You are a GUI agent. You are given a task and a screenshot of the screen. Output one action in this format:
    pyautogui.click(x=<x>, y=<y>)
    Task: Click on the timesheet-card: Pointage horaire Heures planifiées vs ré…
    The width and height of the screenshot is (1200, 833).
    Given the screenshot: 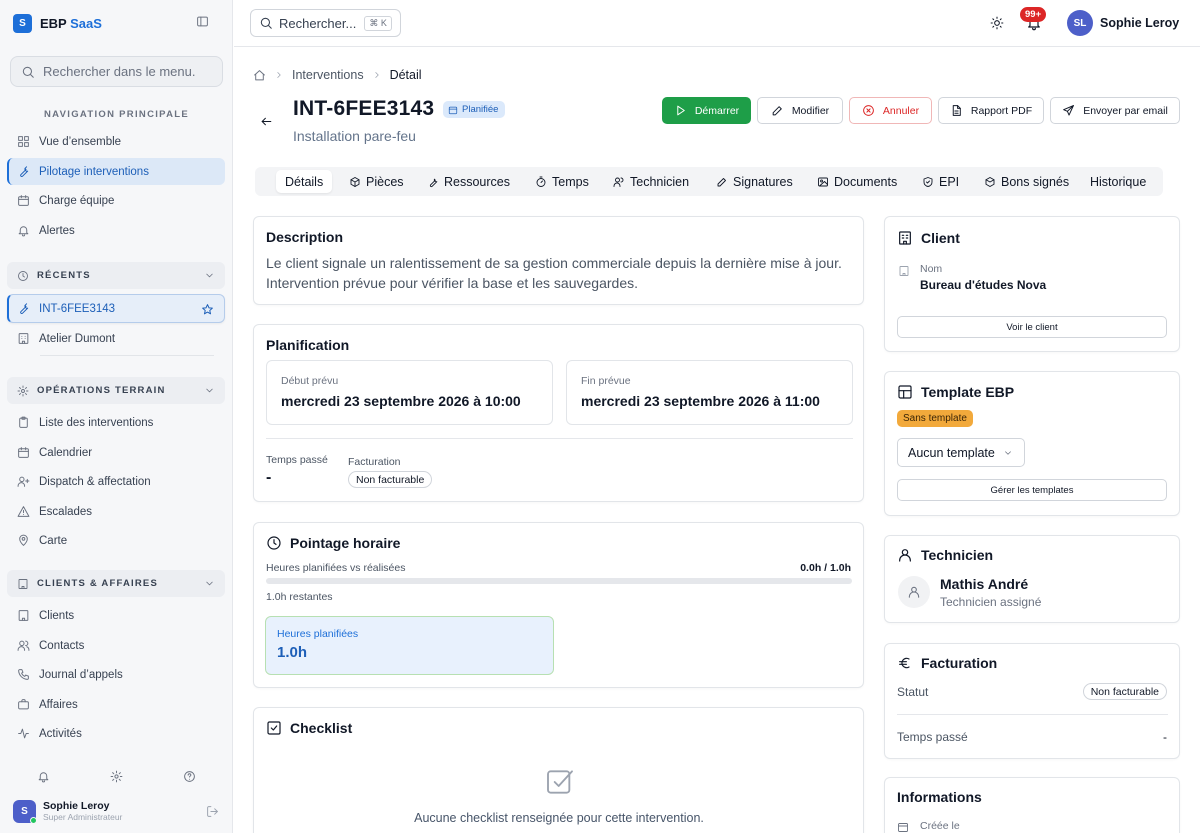 What is the action you would take?
    pyautogui.click(x=558, y=605)
    